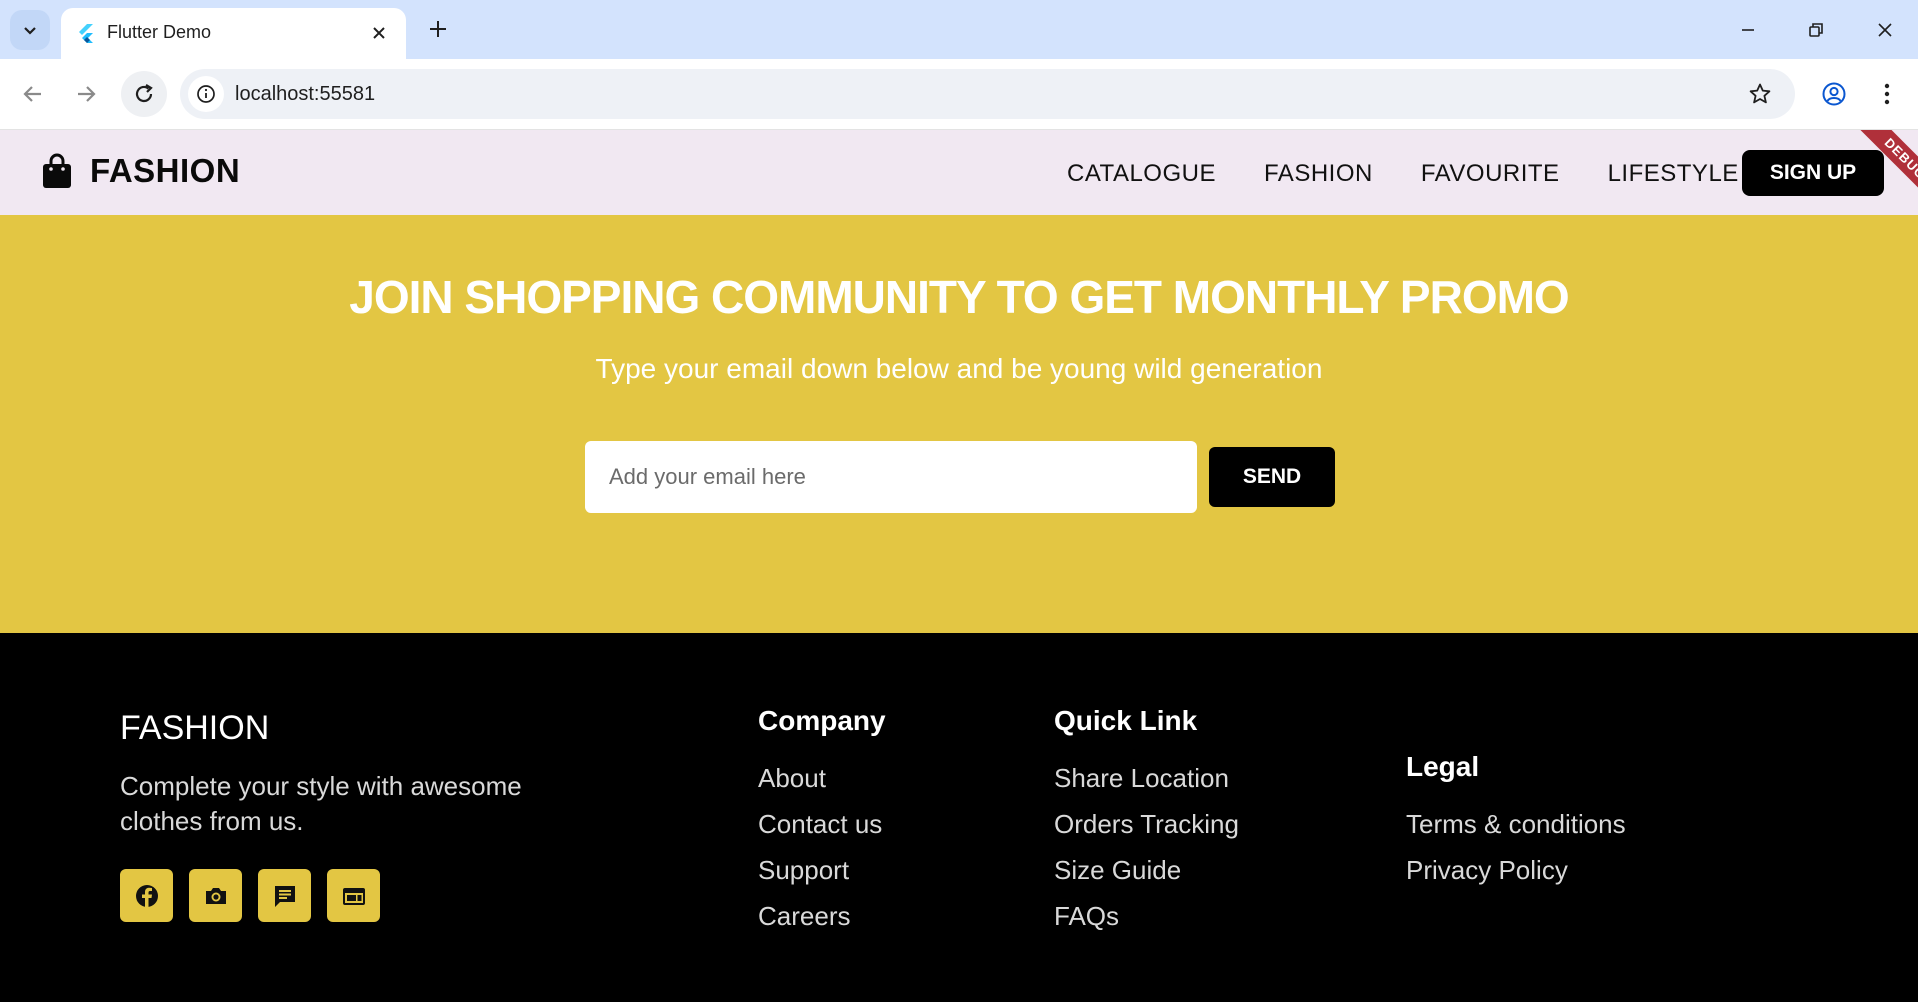 The width and height of the screenshot is (1918, 1002). I want to click on restore-icon, so click(1816, 30).